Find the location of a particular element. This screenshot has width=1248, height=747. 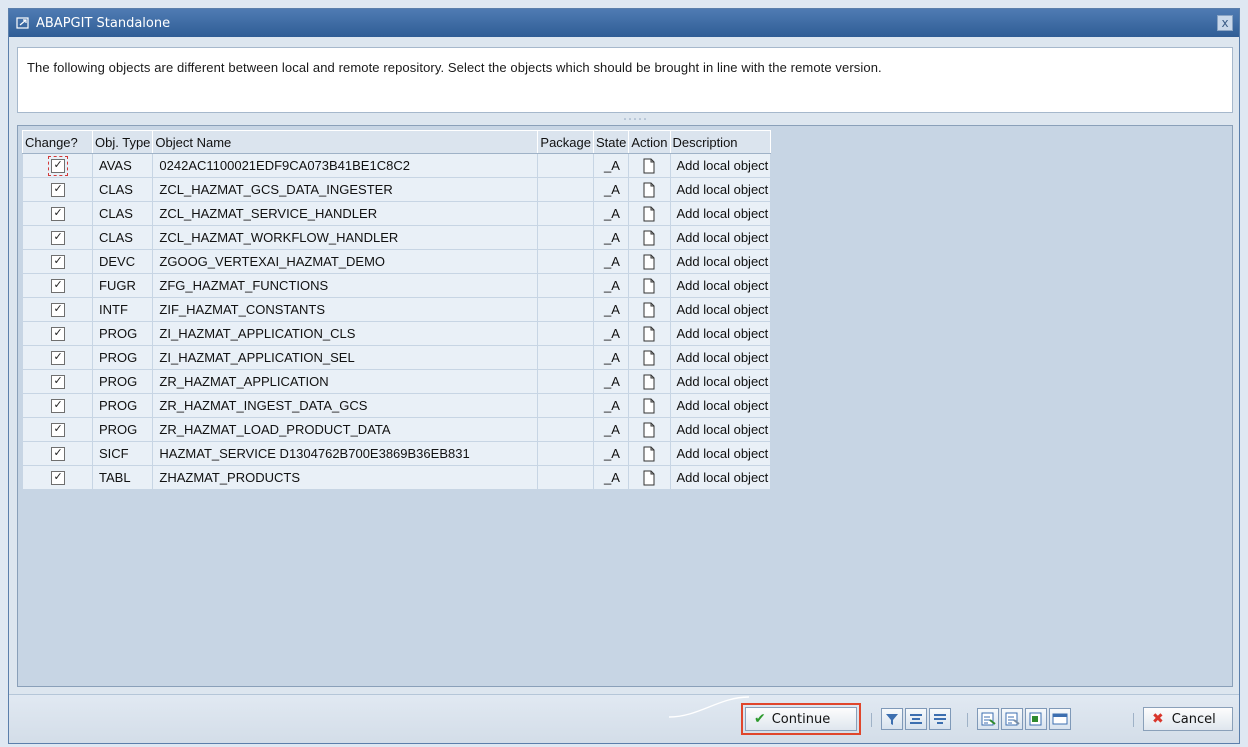

filter-button is located at coordinates (892, 719).